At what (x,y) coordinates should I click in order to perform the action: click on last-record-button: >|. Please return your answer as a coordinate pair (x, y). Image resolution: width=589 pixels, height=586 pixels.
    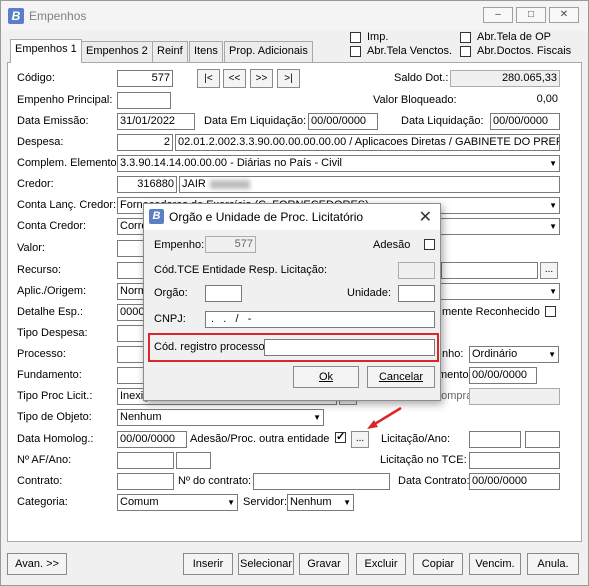
    Looking at the image, I should click on (288, 78).